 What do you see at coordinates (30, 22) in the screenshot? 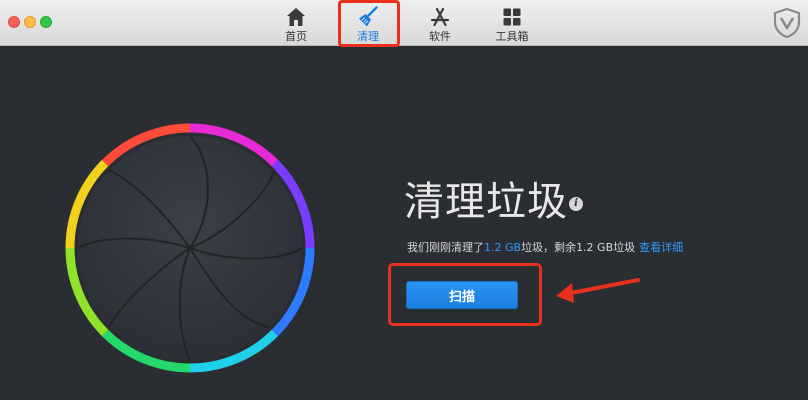
I see `minimize-window-button` at bounding box center [30, 22].